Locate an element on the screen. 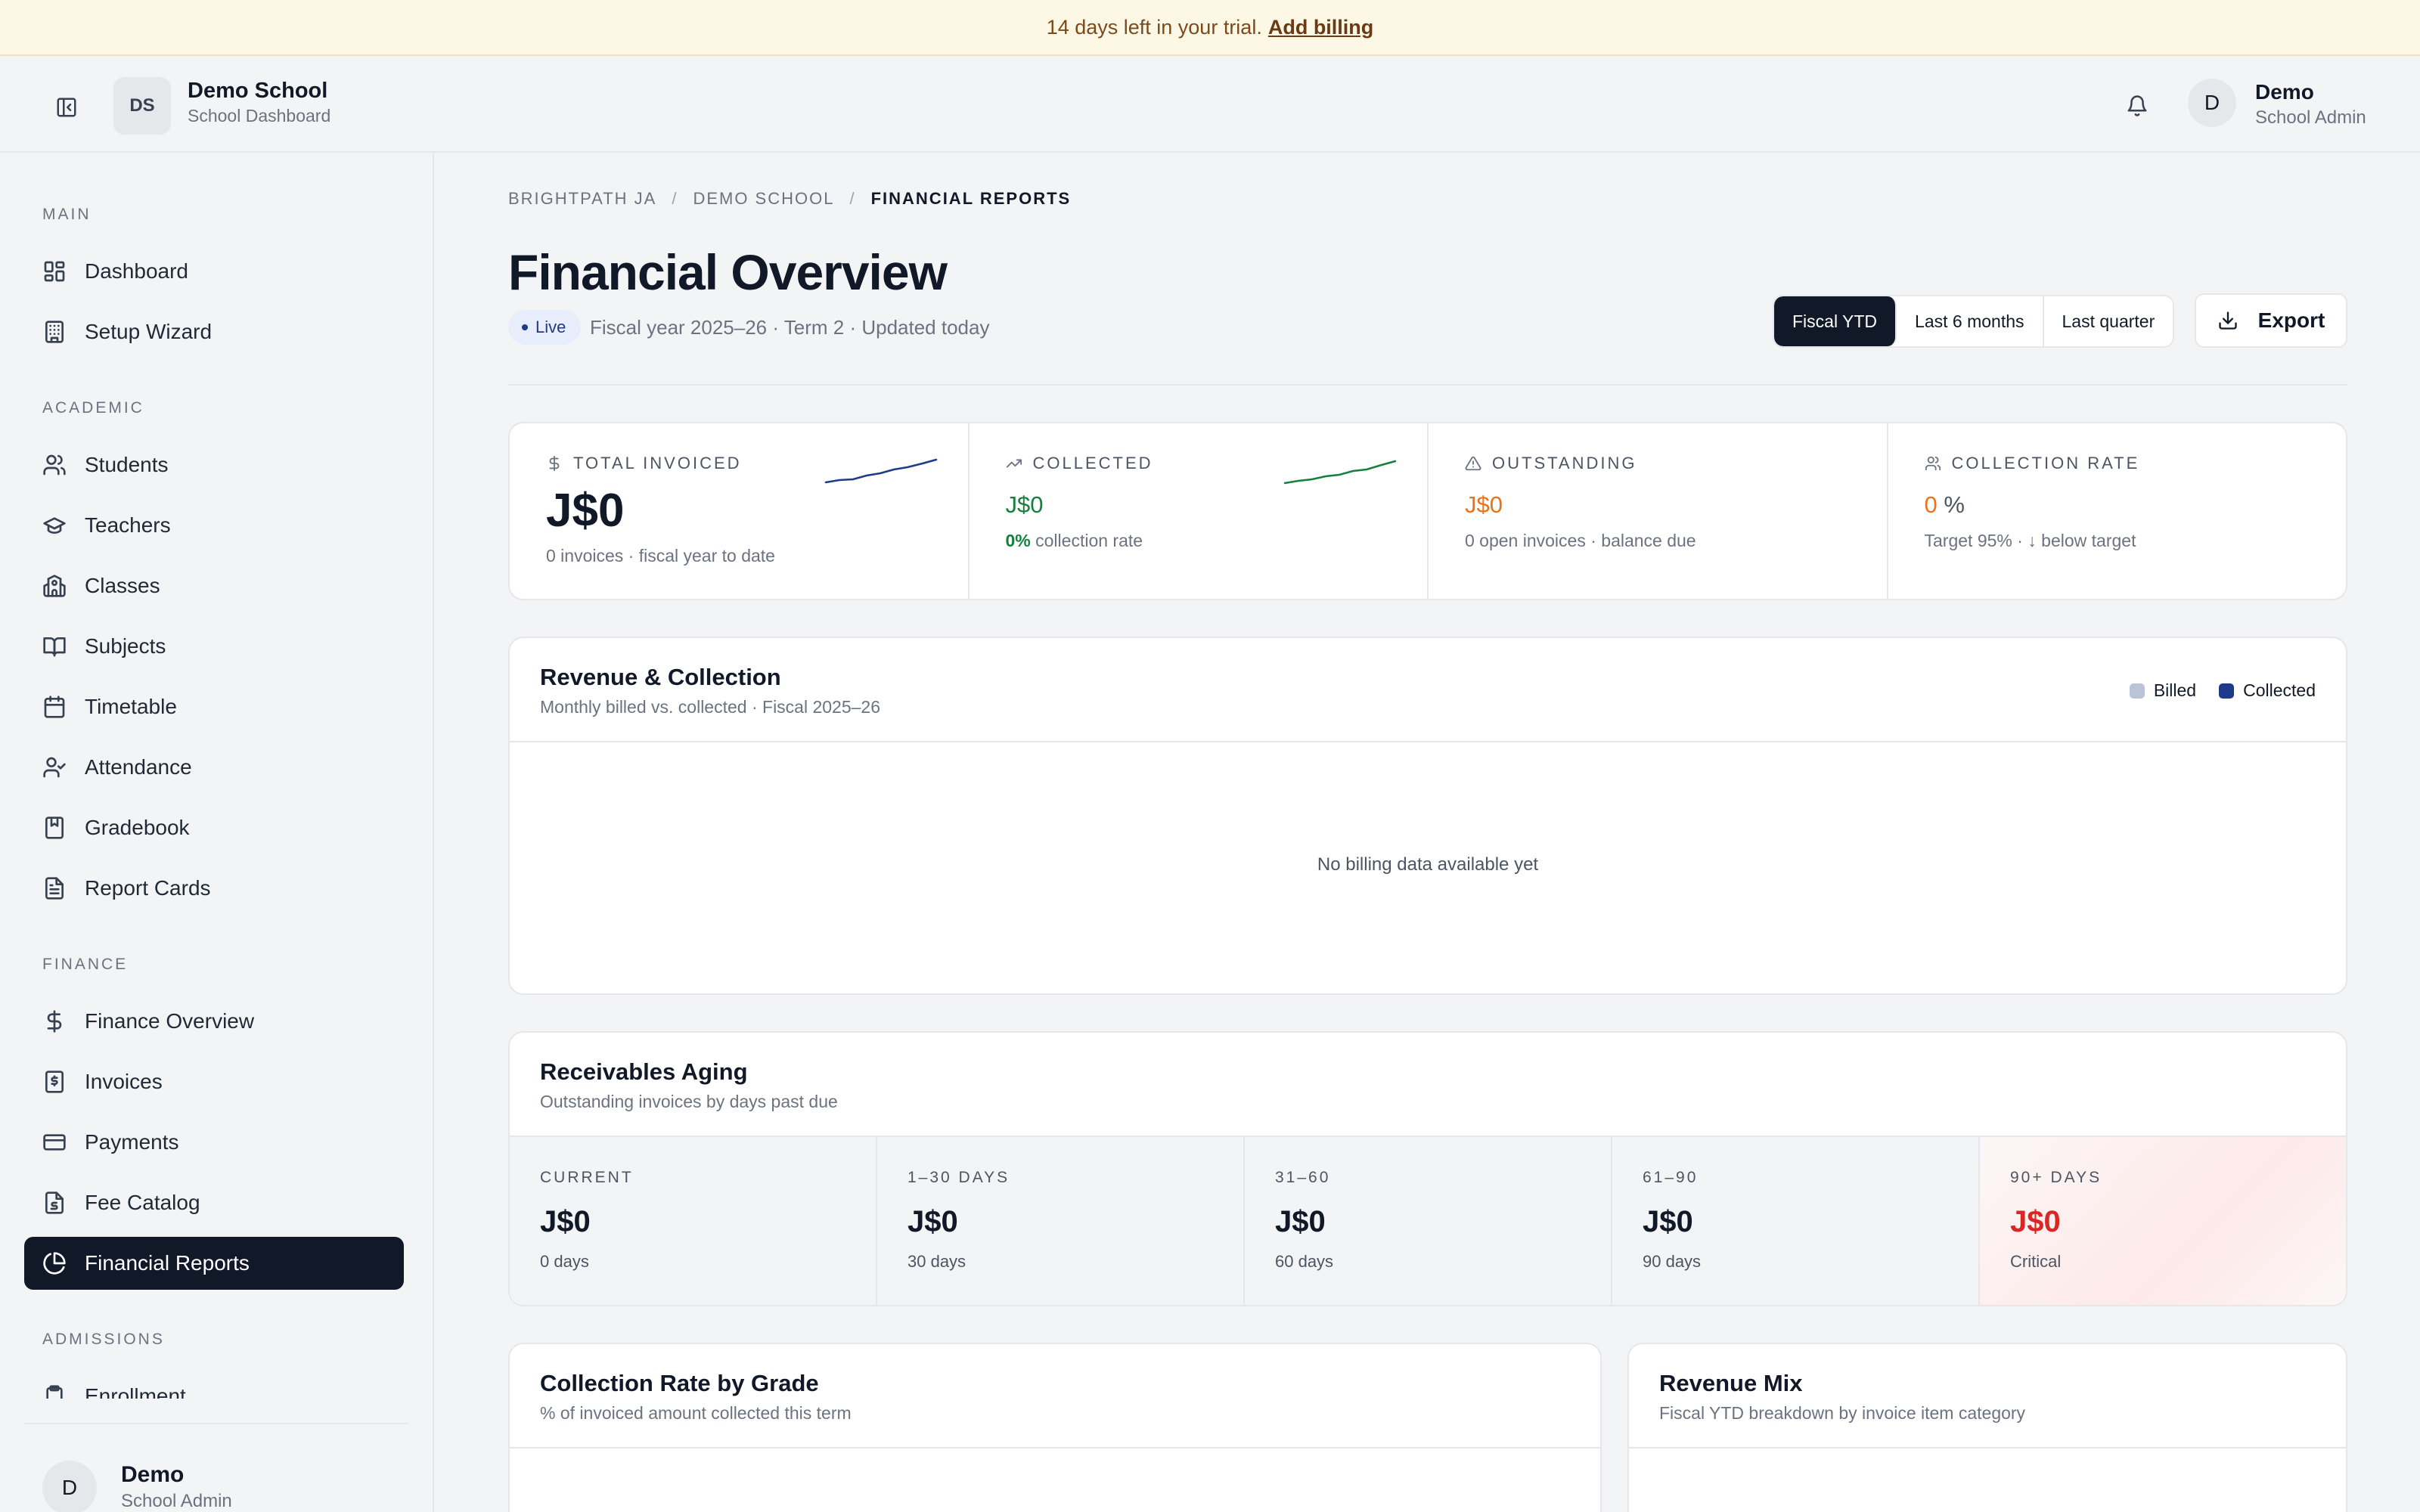 The width and height of the screenshot is (2420, 1512). bucket-subtext: 60 days is located at coordinates (1304, 1261).